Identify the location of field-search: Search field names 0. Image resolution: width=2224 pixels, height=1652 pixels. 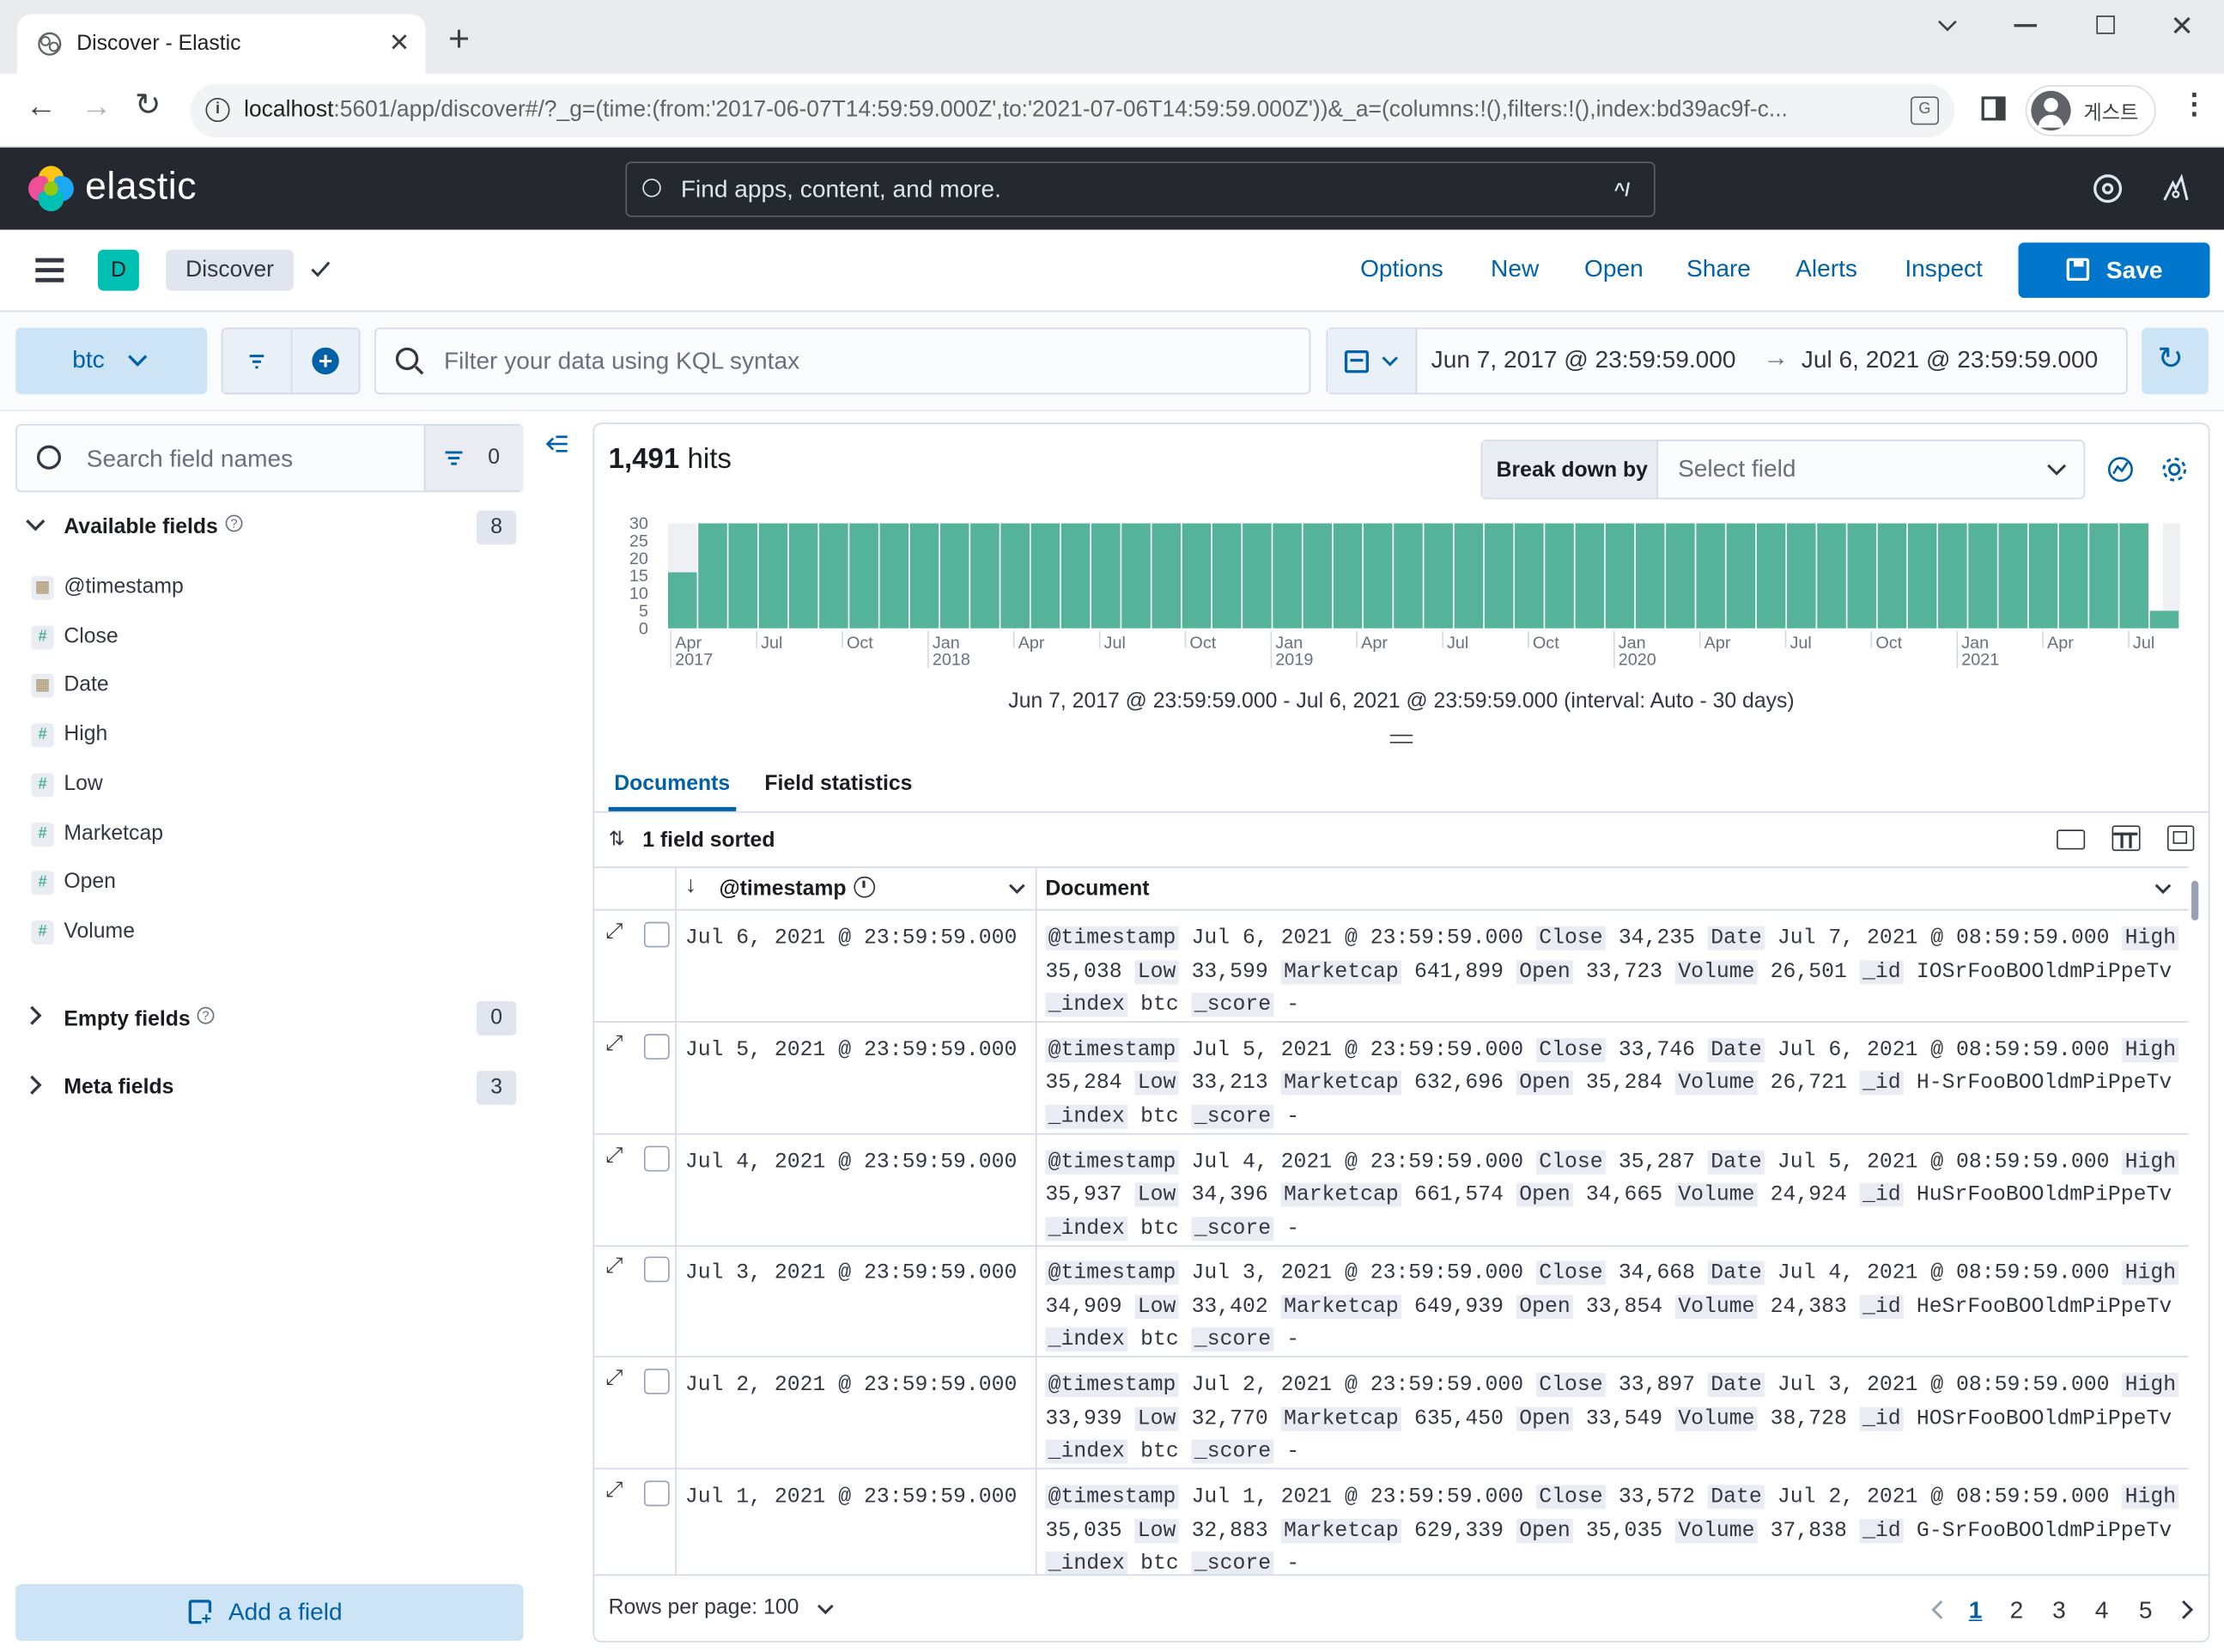
(269, 458).